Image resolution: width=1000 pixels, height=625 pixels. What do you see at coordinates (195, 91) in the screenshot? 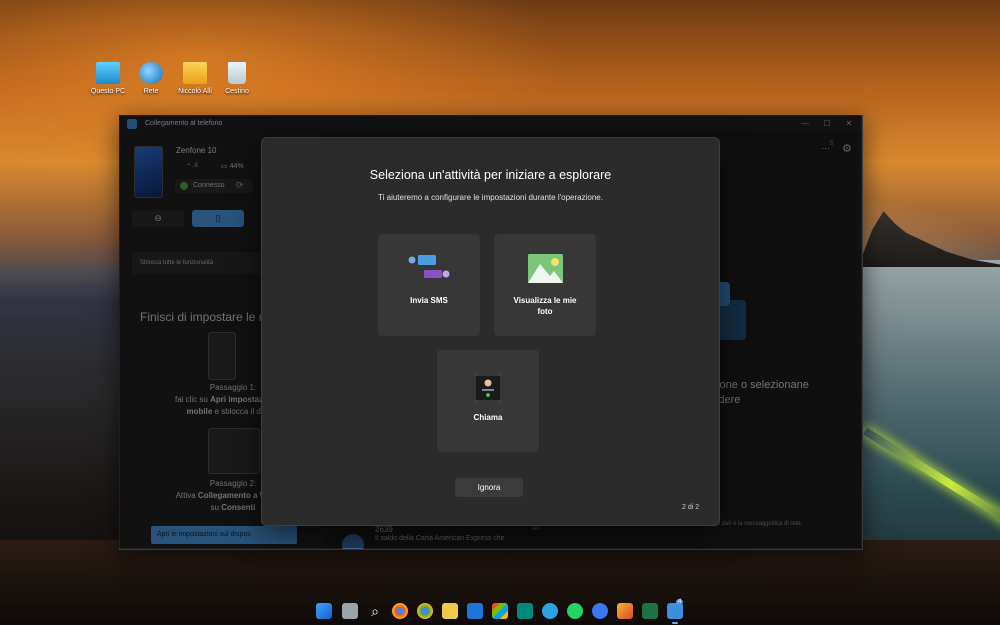
I see `desktop-icon-label: Niccolò Alli` at bounding box center [195, 91].